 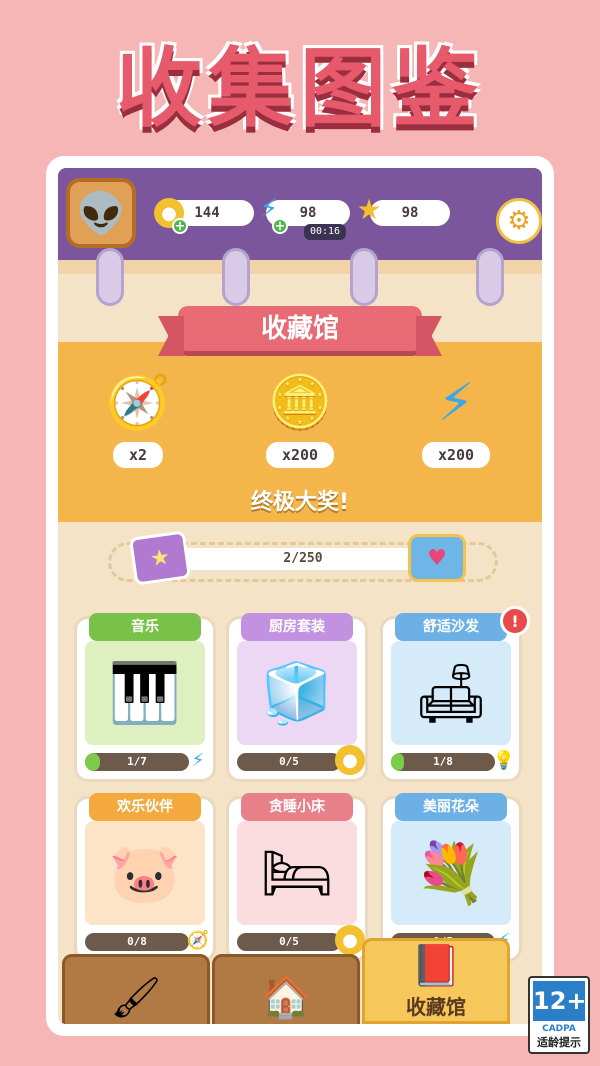 I want to click on nav-home-button: 🏠, so click(x=286, y=989).